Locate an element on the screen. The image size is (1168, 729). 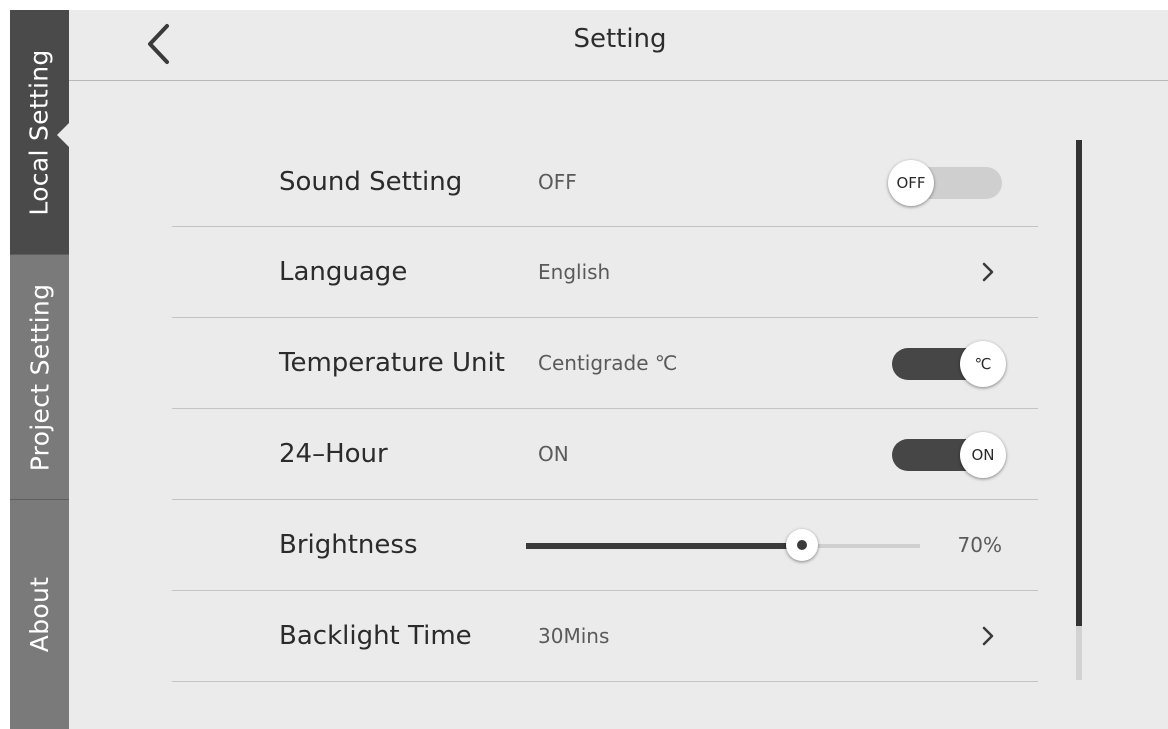
temperature-unit-label: Temperature Unit is located at coordinates (392, 363).